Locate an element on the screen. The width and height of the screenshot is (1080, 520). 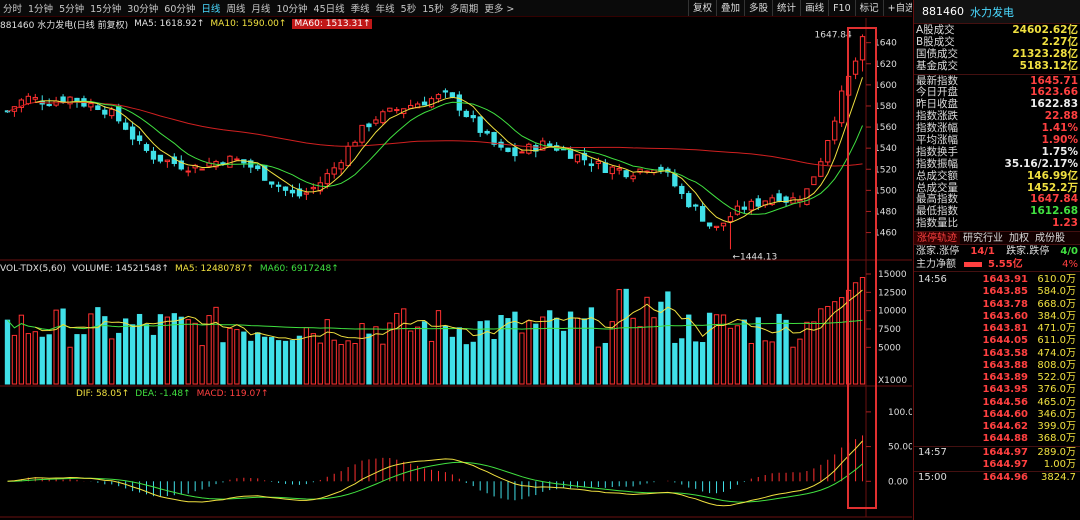
main-net-bar is located at coordinates (973, 265).